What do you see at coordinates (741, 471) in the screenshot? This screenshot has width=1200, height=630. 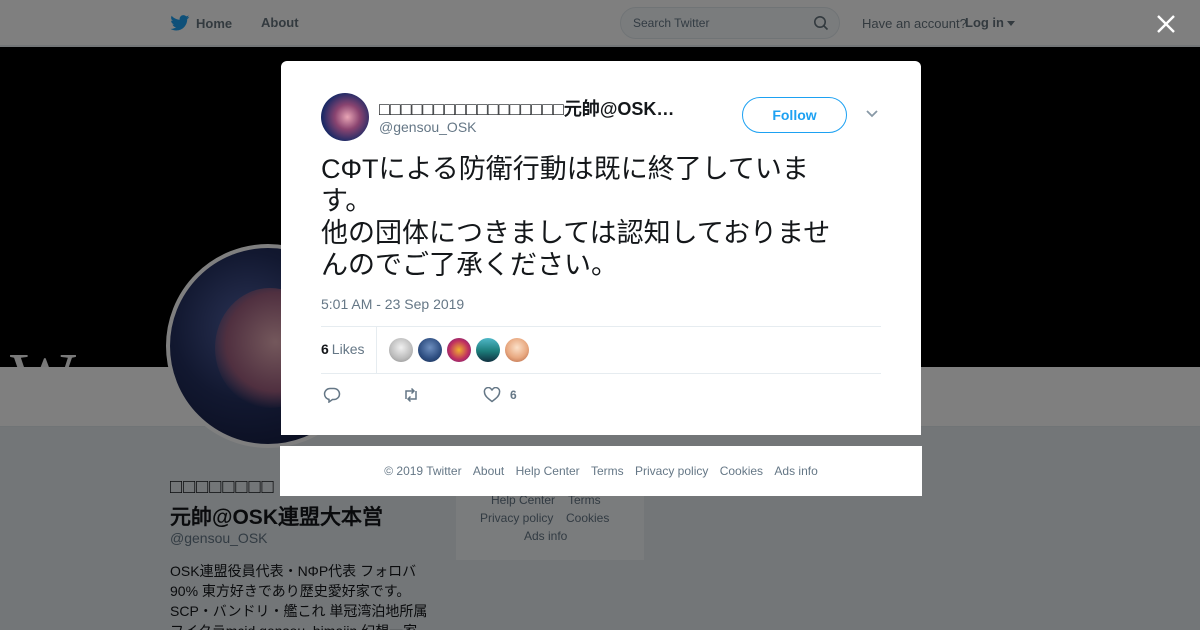 I see `footer-link-cookies: Cookies` at bounding box center [741, 471].